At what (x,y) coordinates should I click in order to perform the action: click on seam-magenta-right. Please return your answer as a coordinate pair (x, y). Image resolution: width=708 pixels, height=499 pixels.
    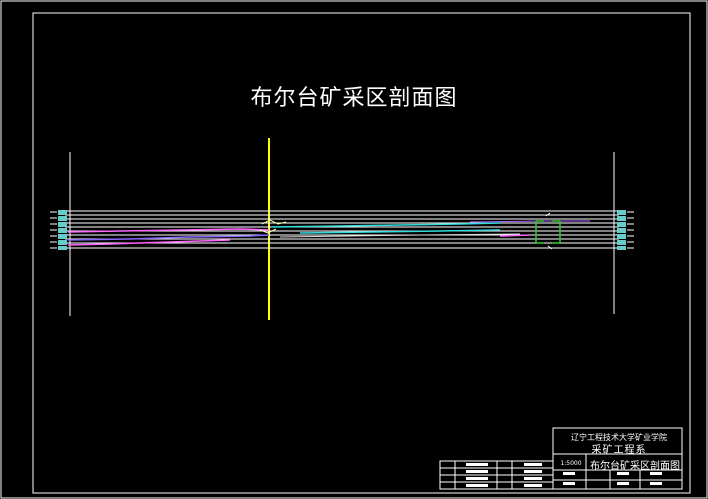
    Looking at the image, I should click on (515, 235).